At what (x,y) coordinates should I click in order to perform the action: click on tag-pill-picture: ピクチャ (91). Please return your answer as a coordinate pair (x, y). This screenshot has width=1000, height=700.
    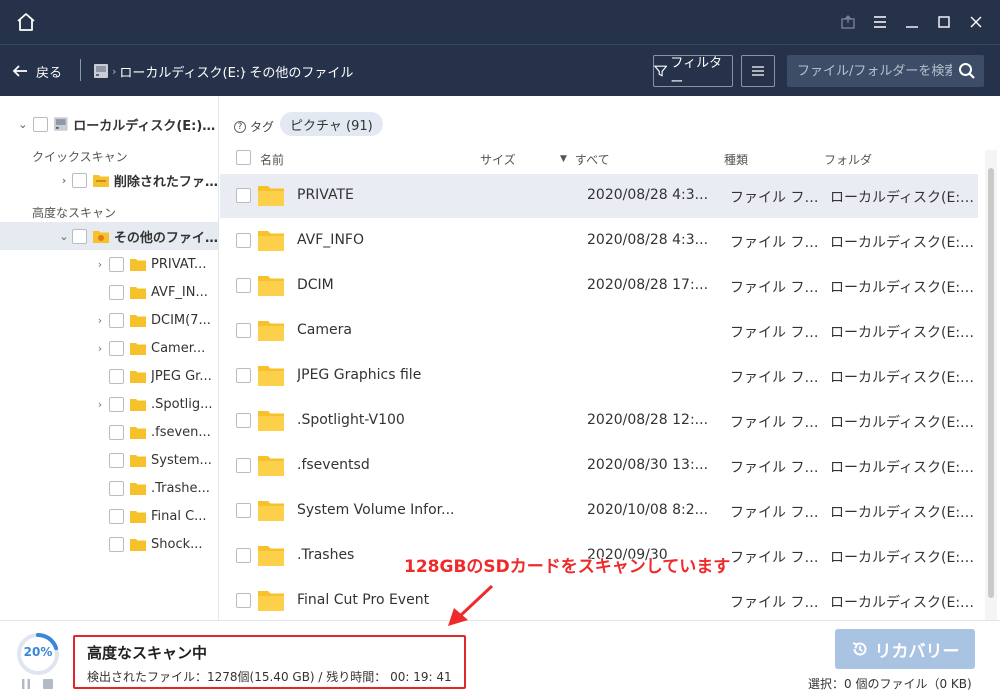
    Looking at the image, I should click on (331, 124).